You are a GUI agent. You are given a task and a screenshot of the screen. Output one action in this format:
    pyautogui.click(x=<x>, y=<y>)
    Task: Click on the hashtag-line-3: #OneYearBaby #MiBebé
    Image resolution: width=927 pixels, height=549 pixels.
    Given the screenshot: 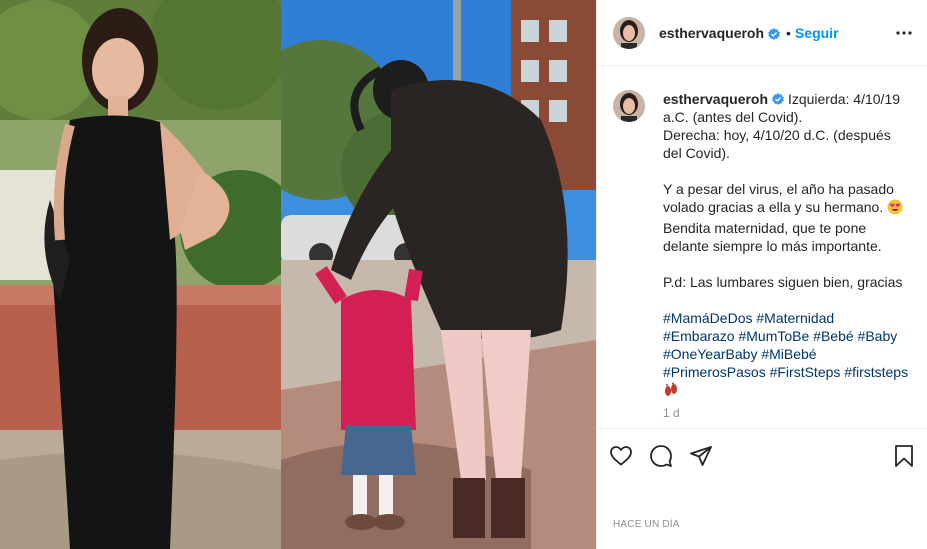 What is the action you would take?
    pyautogui.click(x=787, y=354)
    